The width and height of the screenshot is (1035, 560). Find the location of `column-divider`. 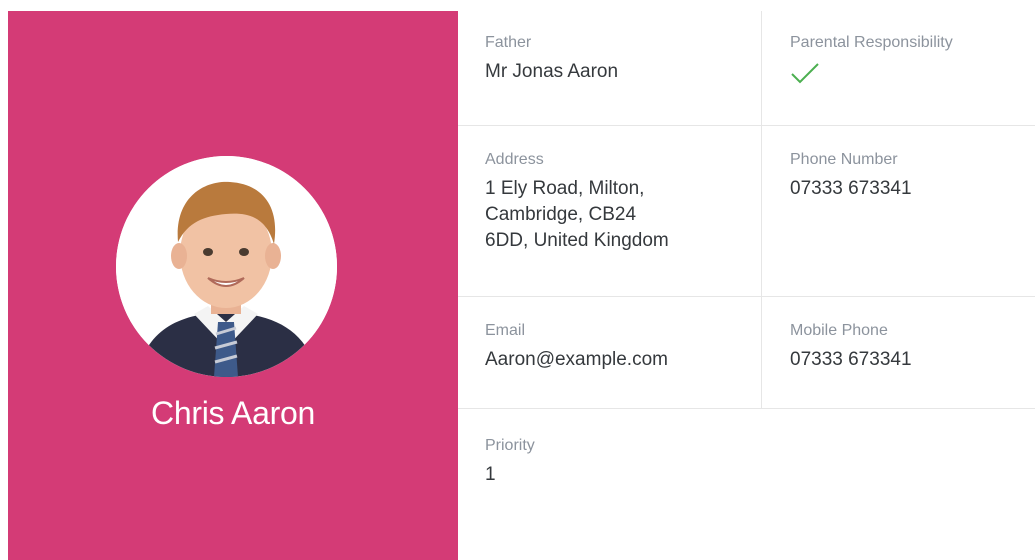

column-divider is located at coordinates (761, 209).